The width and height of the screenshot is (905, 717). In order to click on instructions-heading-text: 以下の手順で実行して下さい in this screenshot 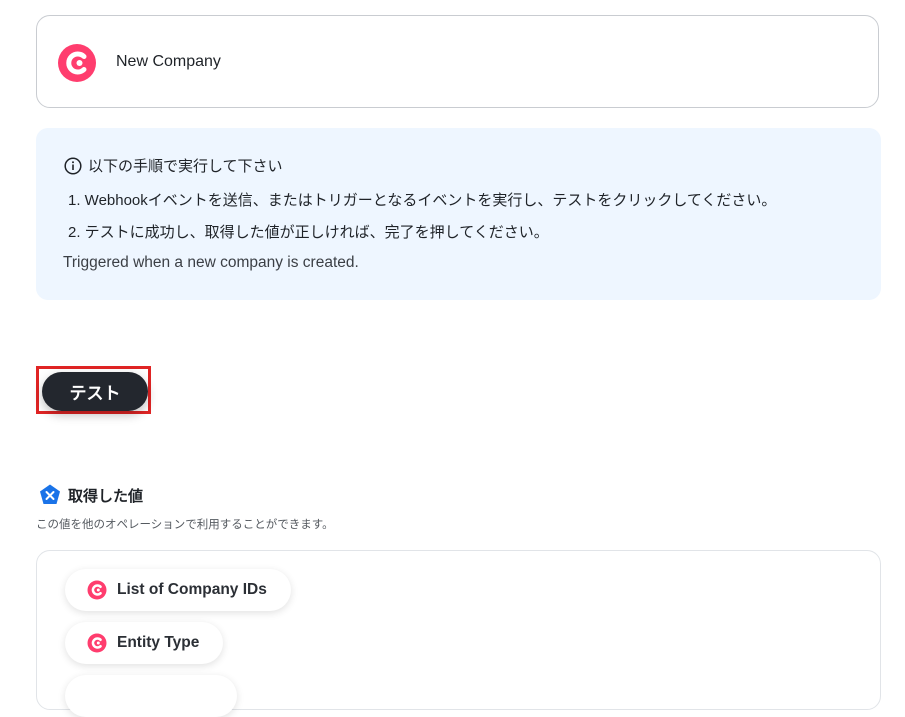, I will do `click(185, 166)`.